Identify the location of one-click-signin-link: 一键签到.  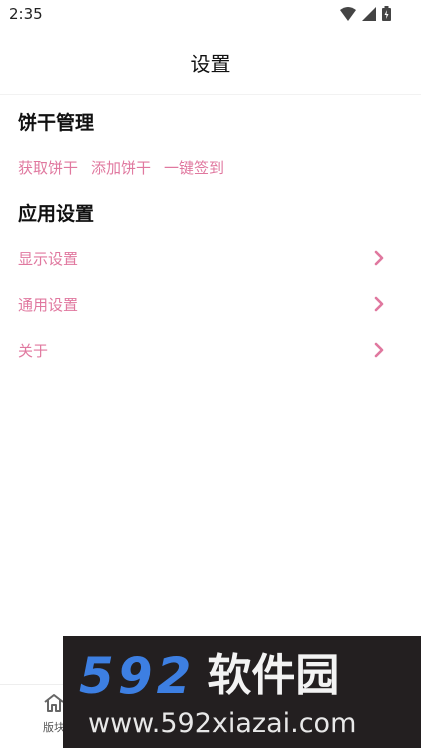
(194, 167).